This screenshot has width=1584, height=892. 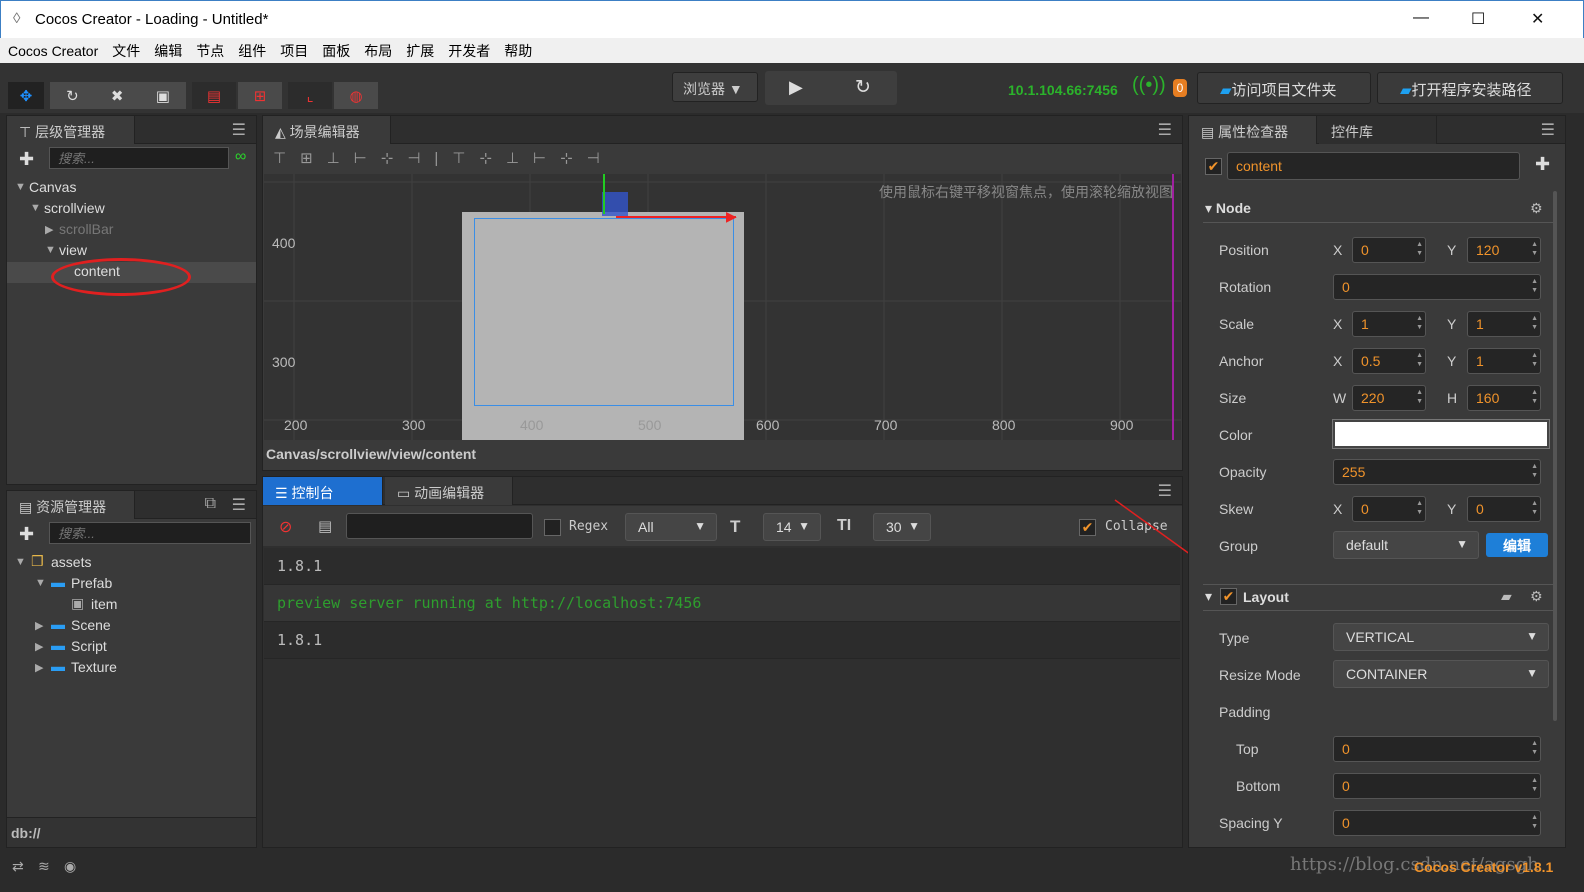 What do you see at coordinates (1063, 90) in the screenshot?
I see `ip-address: 10.1.104.66:7456` at bounding box center [1063, 90].